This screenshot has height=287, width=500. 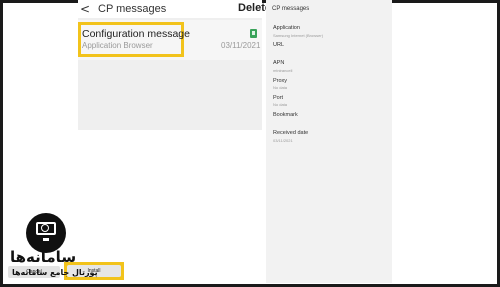 What do you see at coordinates (241, 45) in the screenshot?
I see `message-date: 03/11/2021` at bounding box center [241, 45].